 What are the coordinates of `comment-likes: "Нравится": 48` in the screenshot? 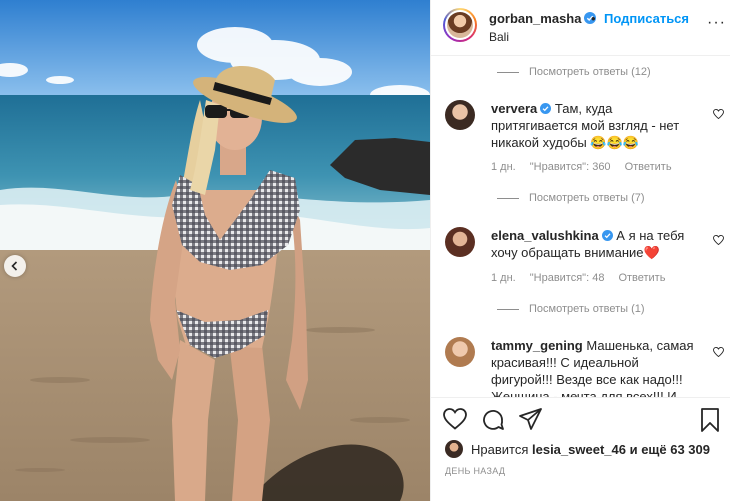 It's located at (567, 278).